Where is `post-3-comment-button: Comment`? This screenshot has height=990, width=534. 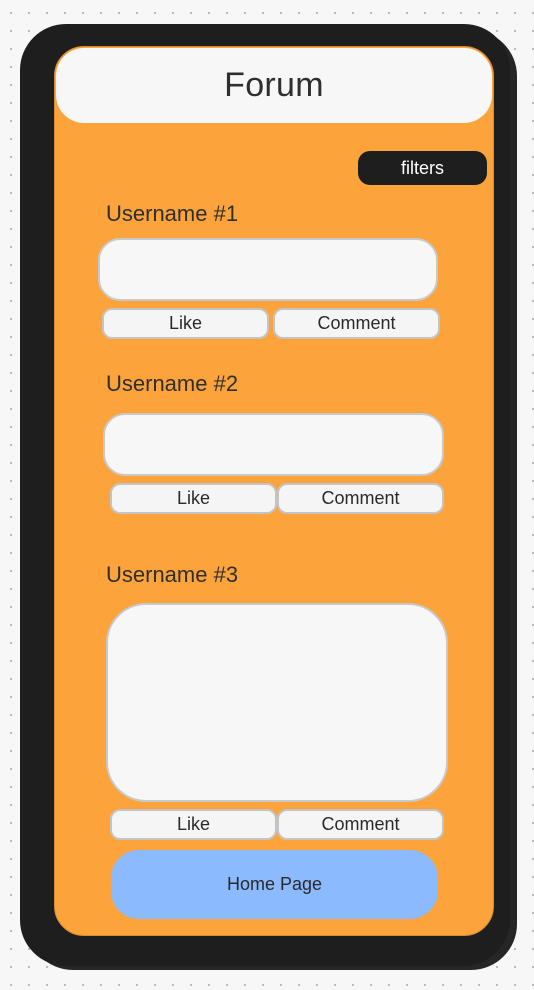
post-3-comment-button: Comment is located at coordinates (360, 824).